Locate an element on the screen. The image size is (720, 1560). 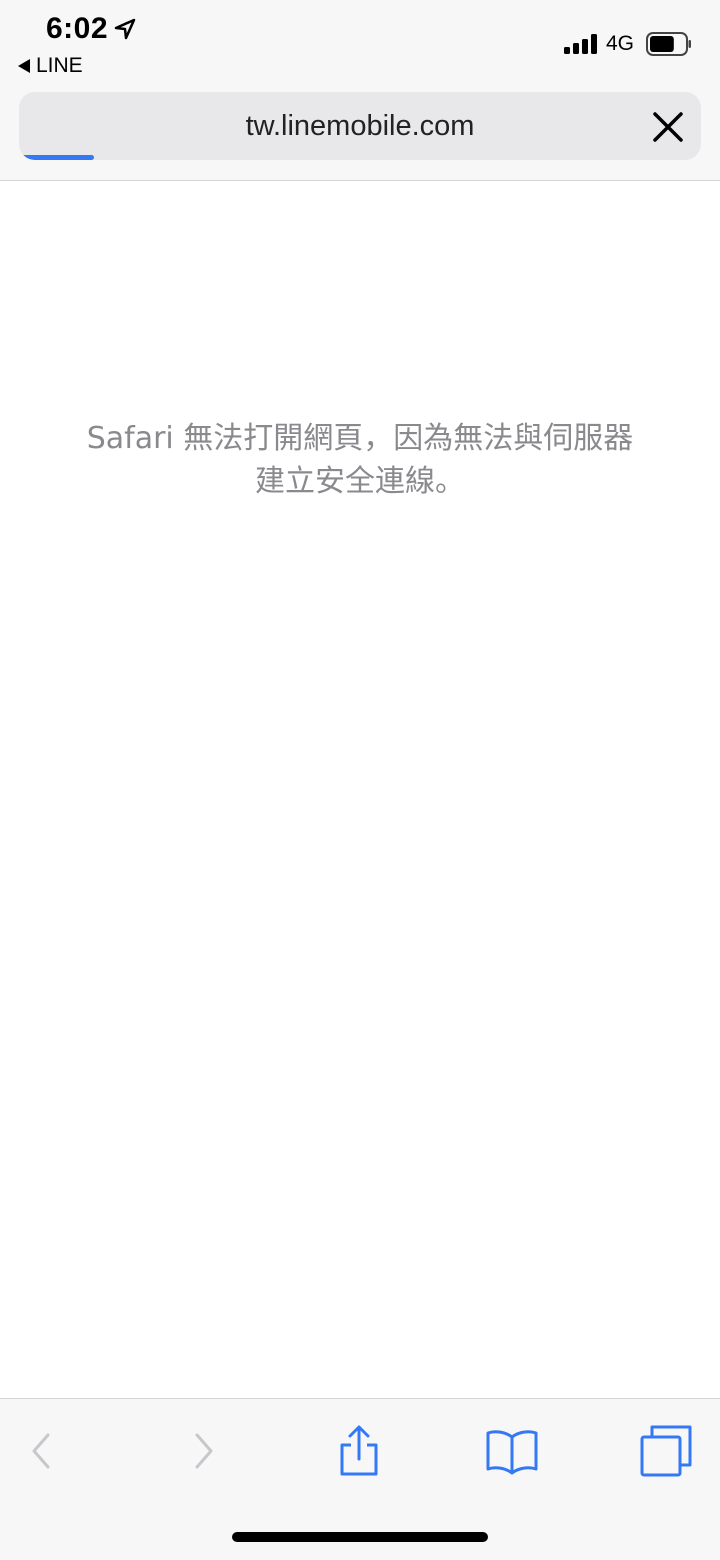
back-triangle-icon is located at coordinates (24, 66).